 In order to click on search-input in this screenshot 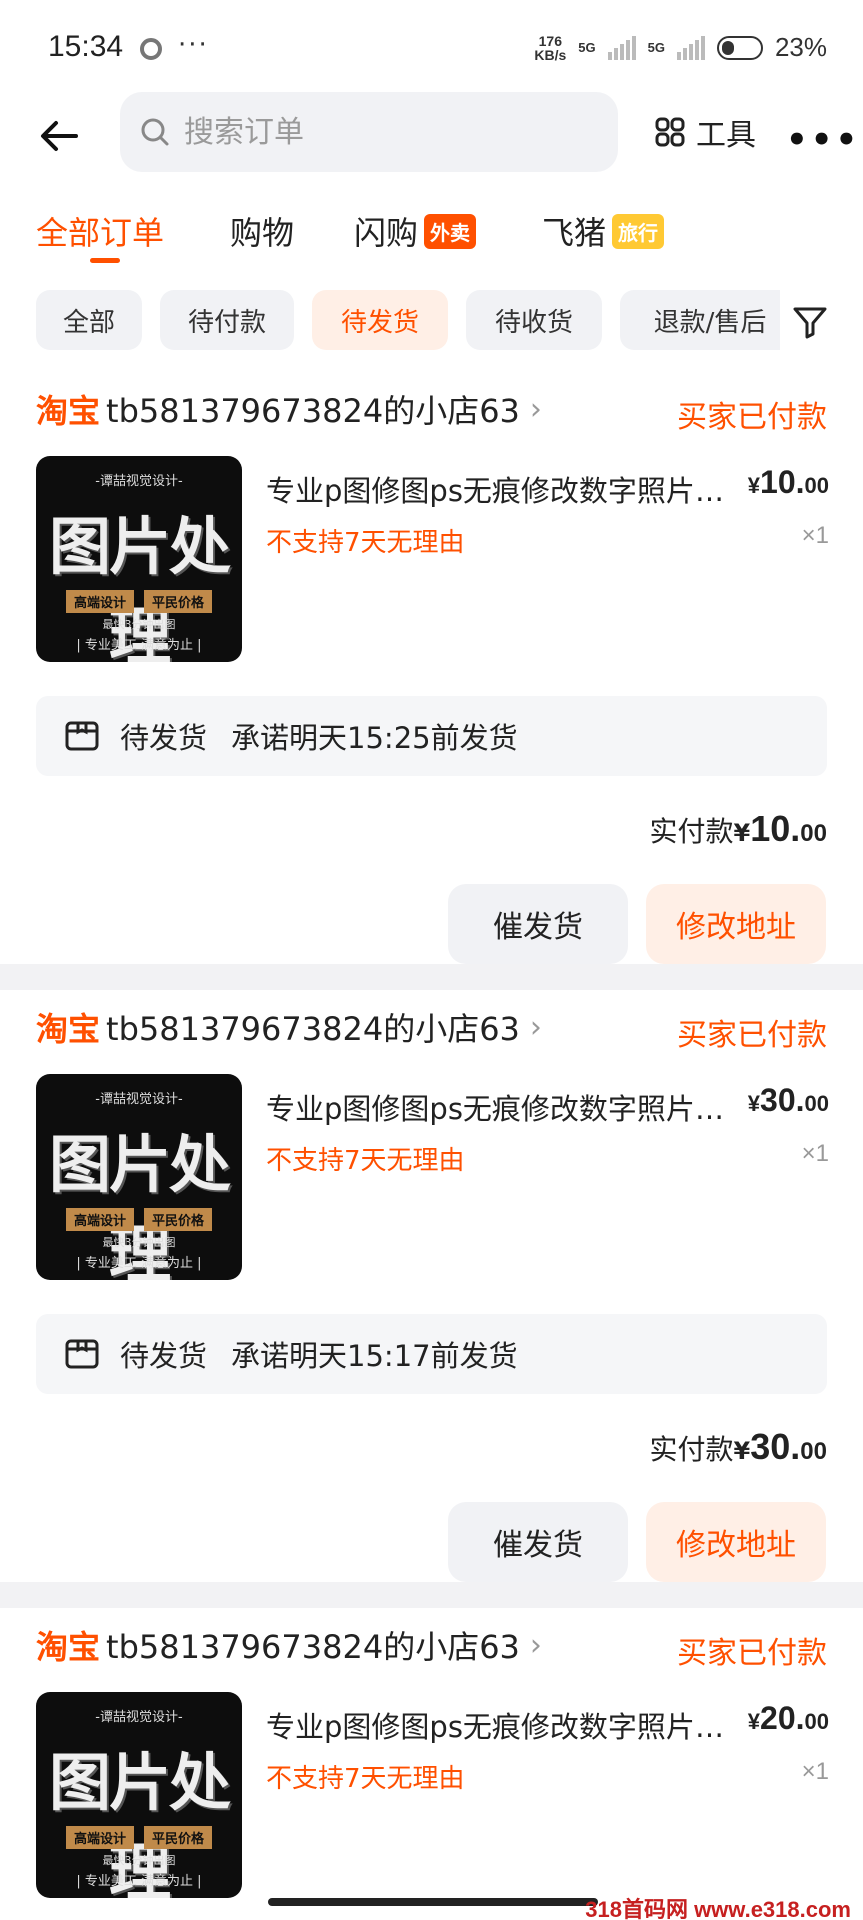, I will do `click(374, 132)`.